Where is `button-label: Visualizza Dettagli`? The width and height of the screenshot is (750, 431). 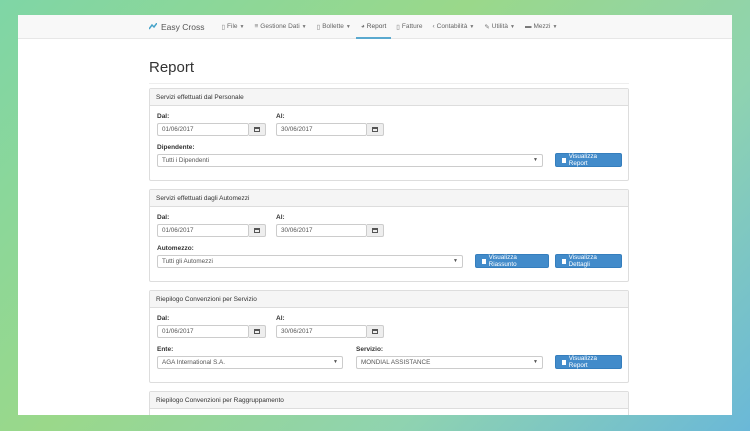 button-label: Visualizza Dettagli is located at coordinates (582, 261).